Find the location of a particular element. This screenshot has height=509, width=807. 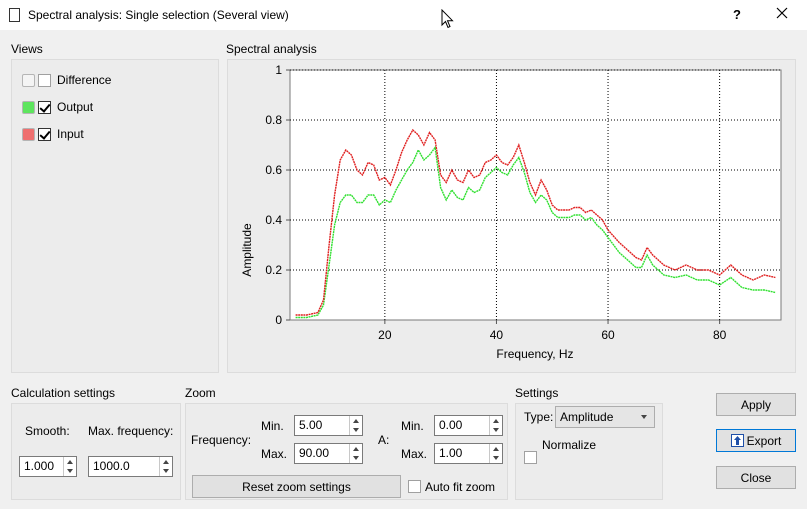

close-icon is located at coordinates (782, 13).